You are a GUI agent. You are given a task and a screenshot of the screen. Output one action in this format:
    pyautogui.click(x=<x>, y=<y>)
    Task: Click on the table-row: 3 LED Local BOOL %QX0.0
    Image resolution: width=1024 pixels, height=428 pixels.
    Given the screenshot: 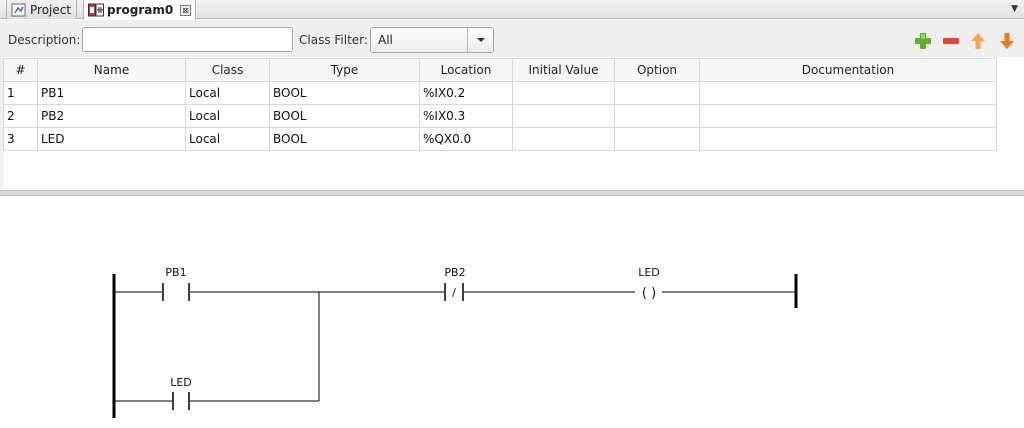 What is the action you would take?
    pyautogui.click(x=500, y=139)
    